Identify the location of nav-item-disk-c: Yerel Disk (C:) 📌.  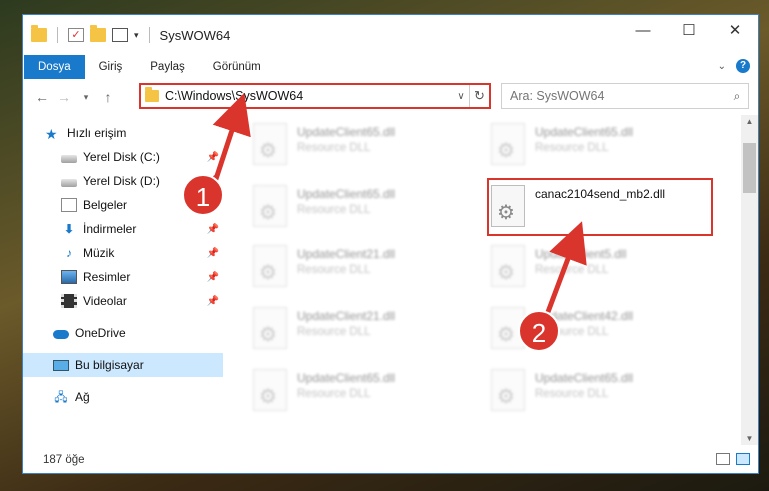
(123, 157).